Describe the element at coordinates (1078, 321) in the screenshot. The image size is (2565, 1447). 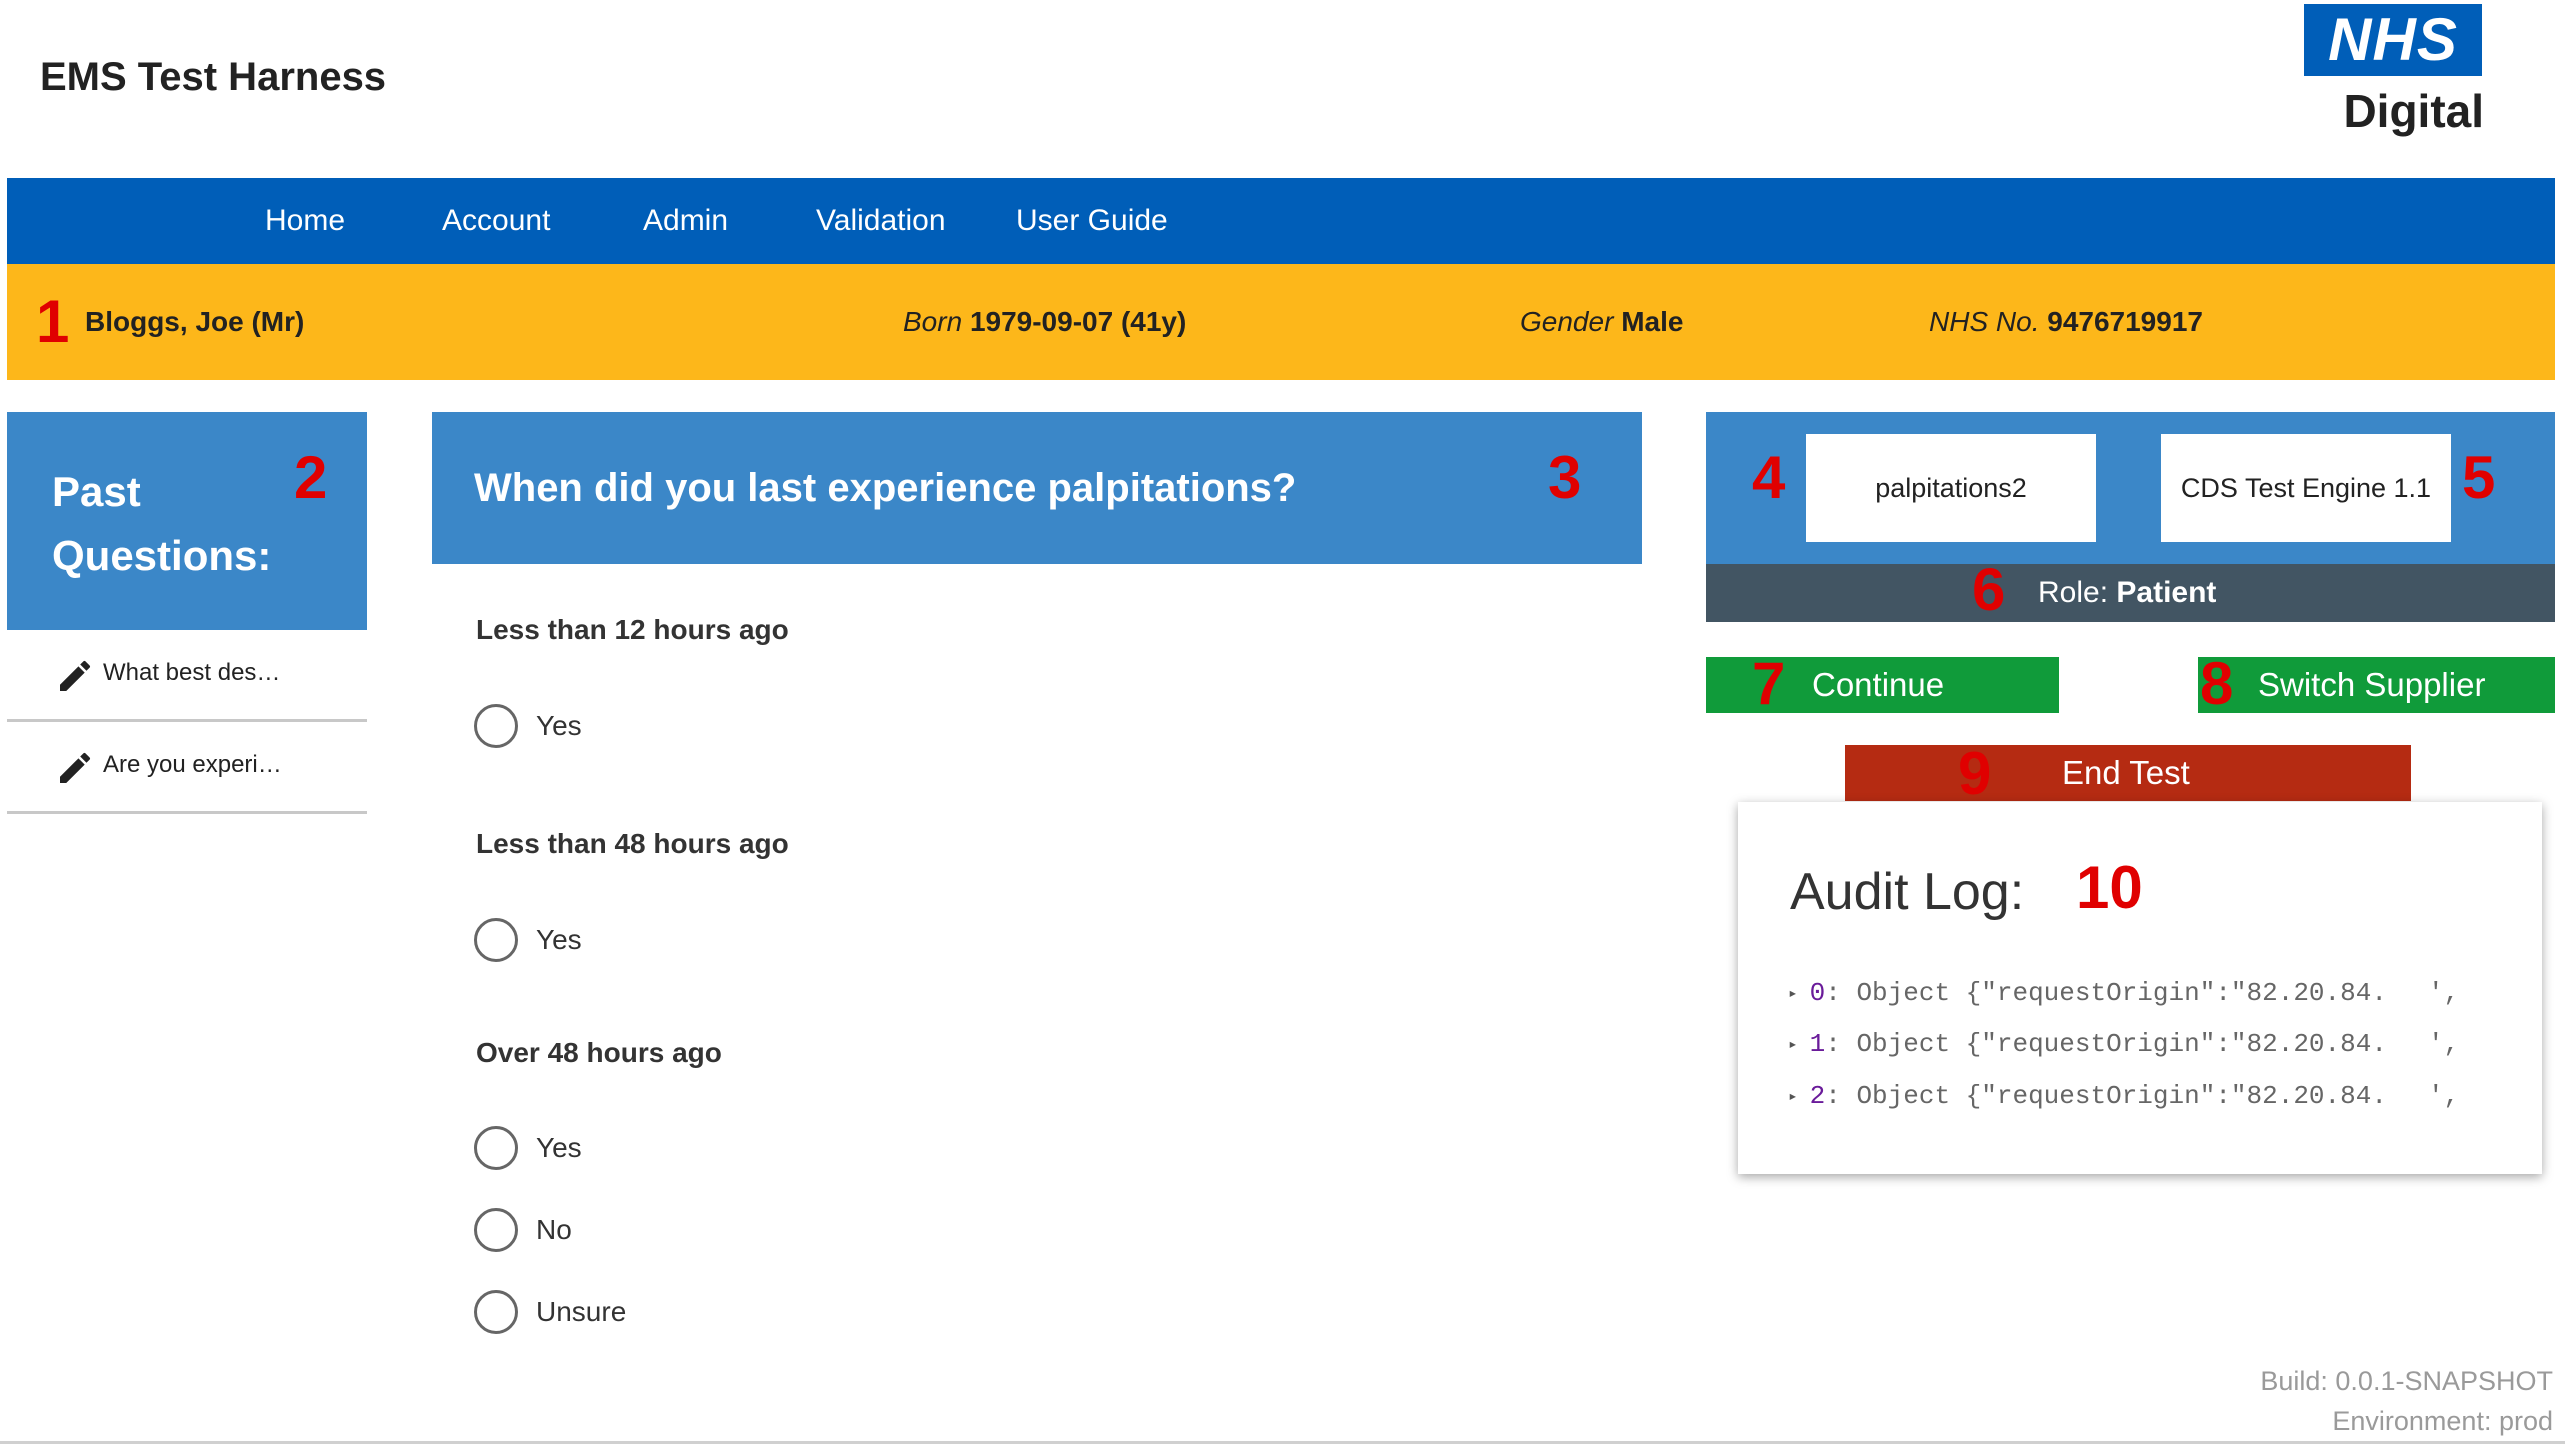
I see `born-value: 1979-09-07 (41y)` at that location.